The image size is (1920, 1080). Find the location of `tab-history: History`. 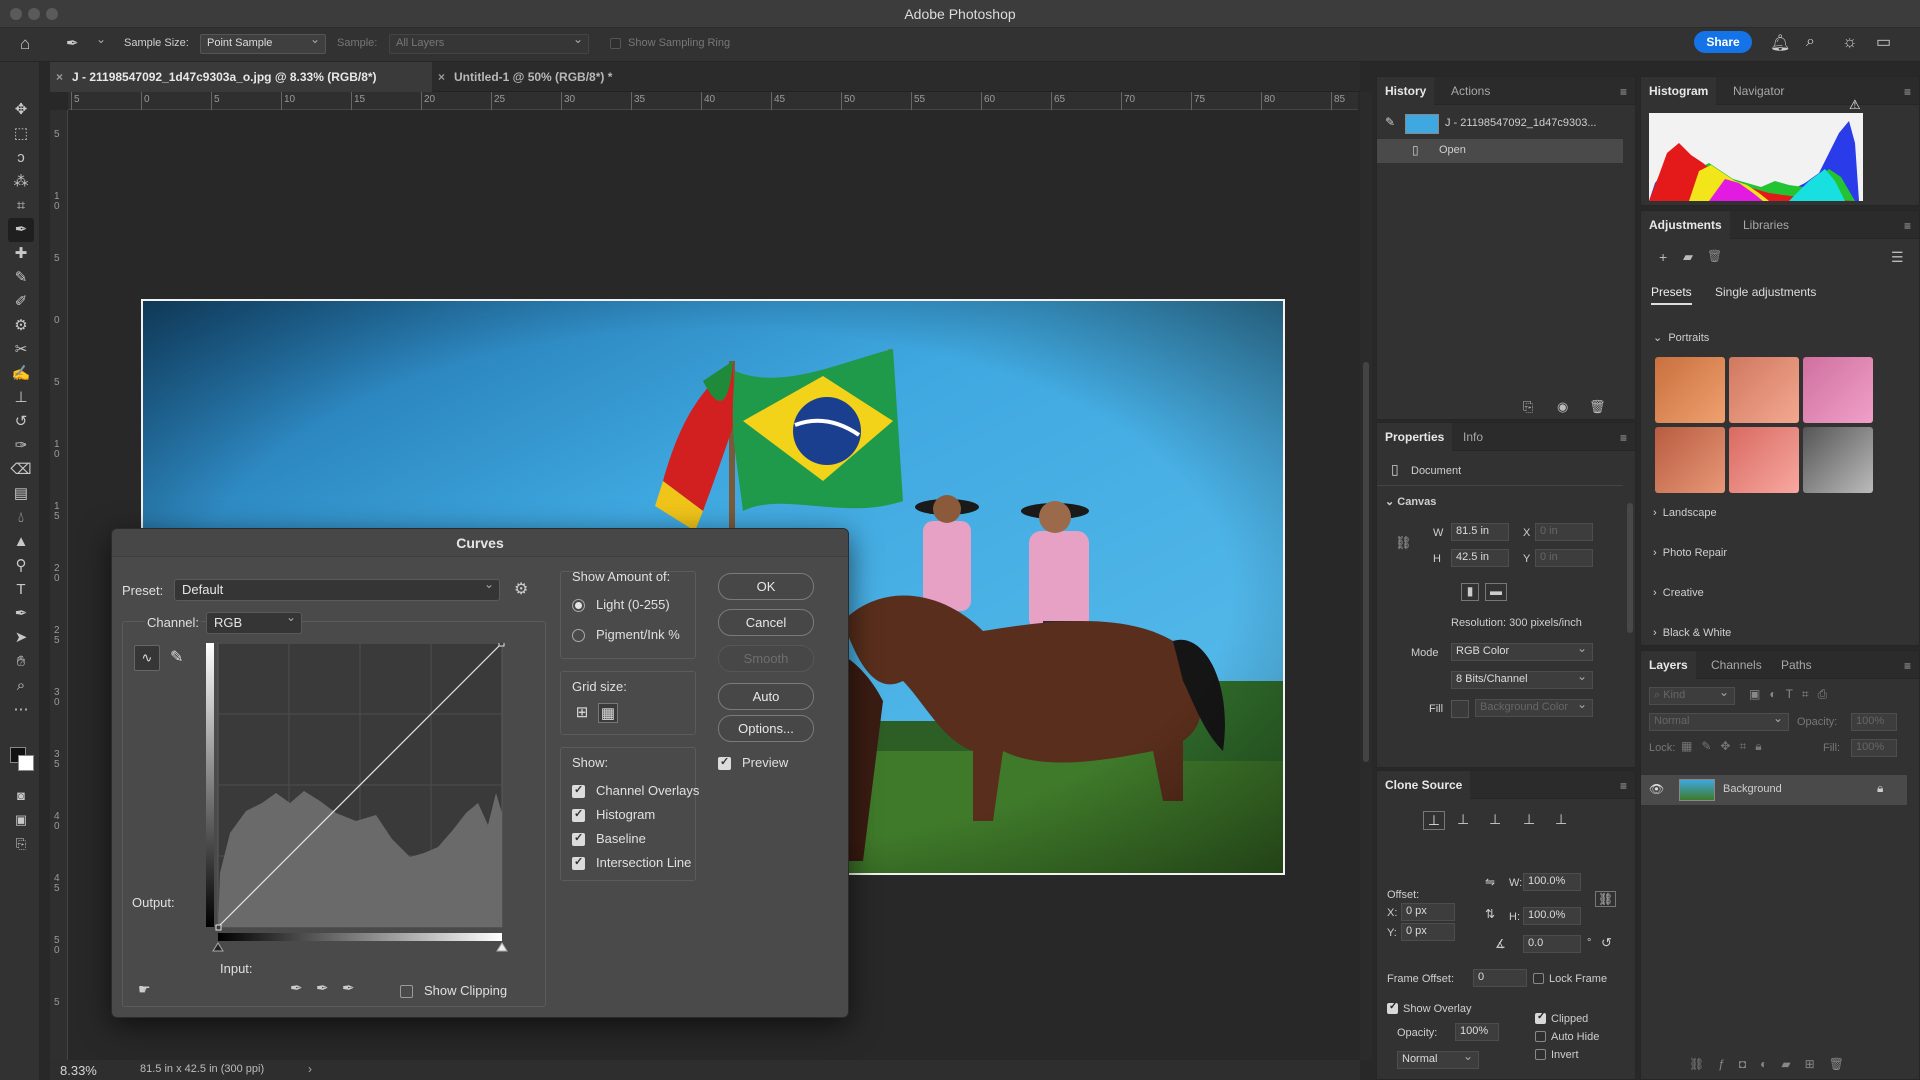

tab-history: History is located at coordinates (1406, 91).